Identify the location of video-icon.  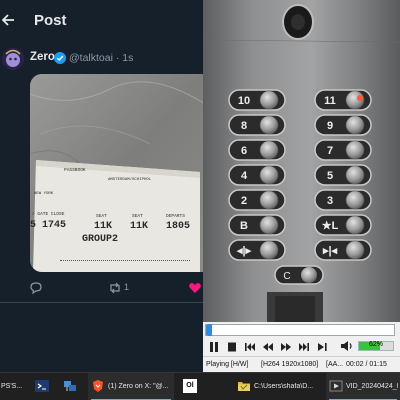
(336, 386).